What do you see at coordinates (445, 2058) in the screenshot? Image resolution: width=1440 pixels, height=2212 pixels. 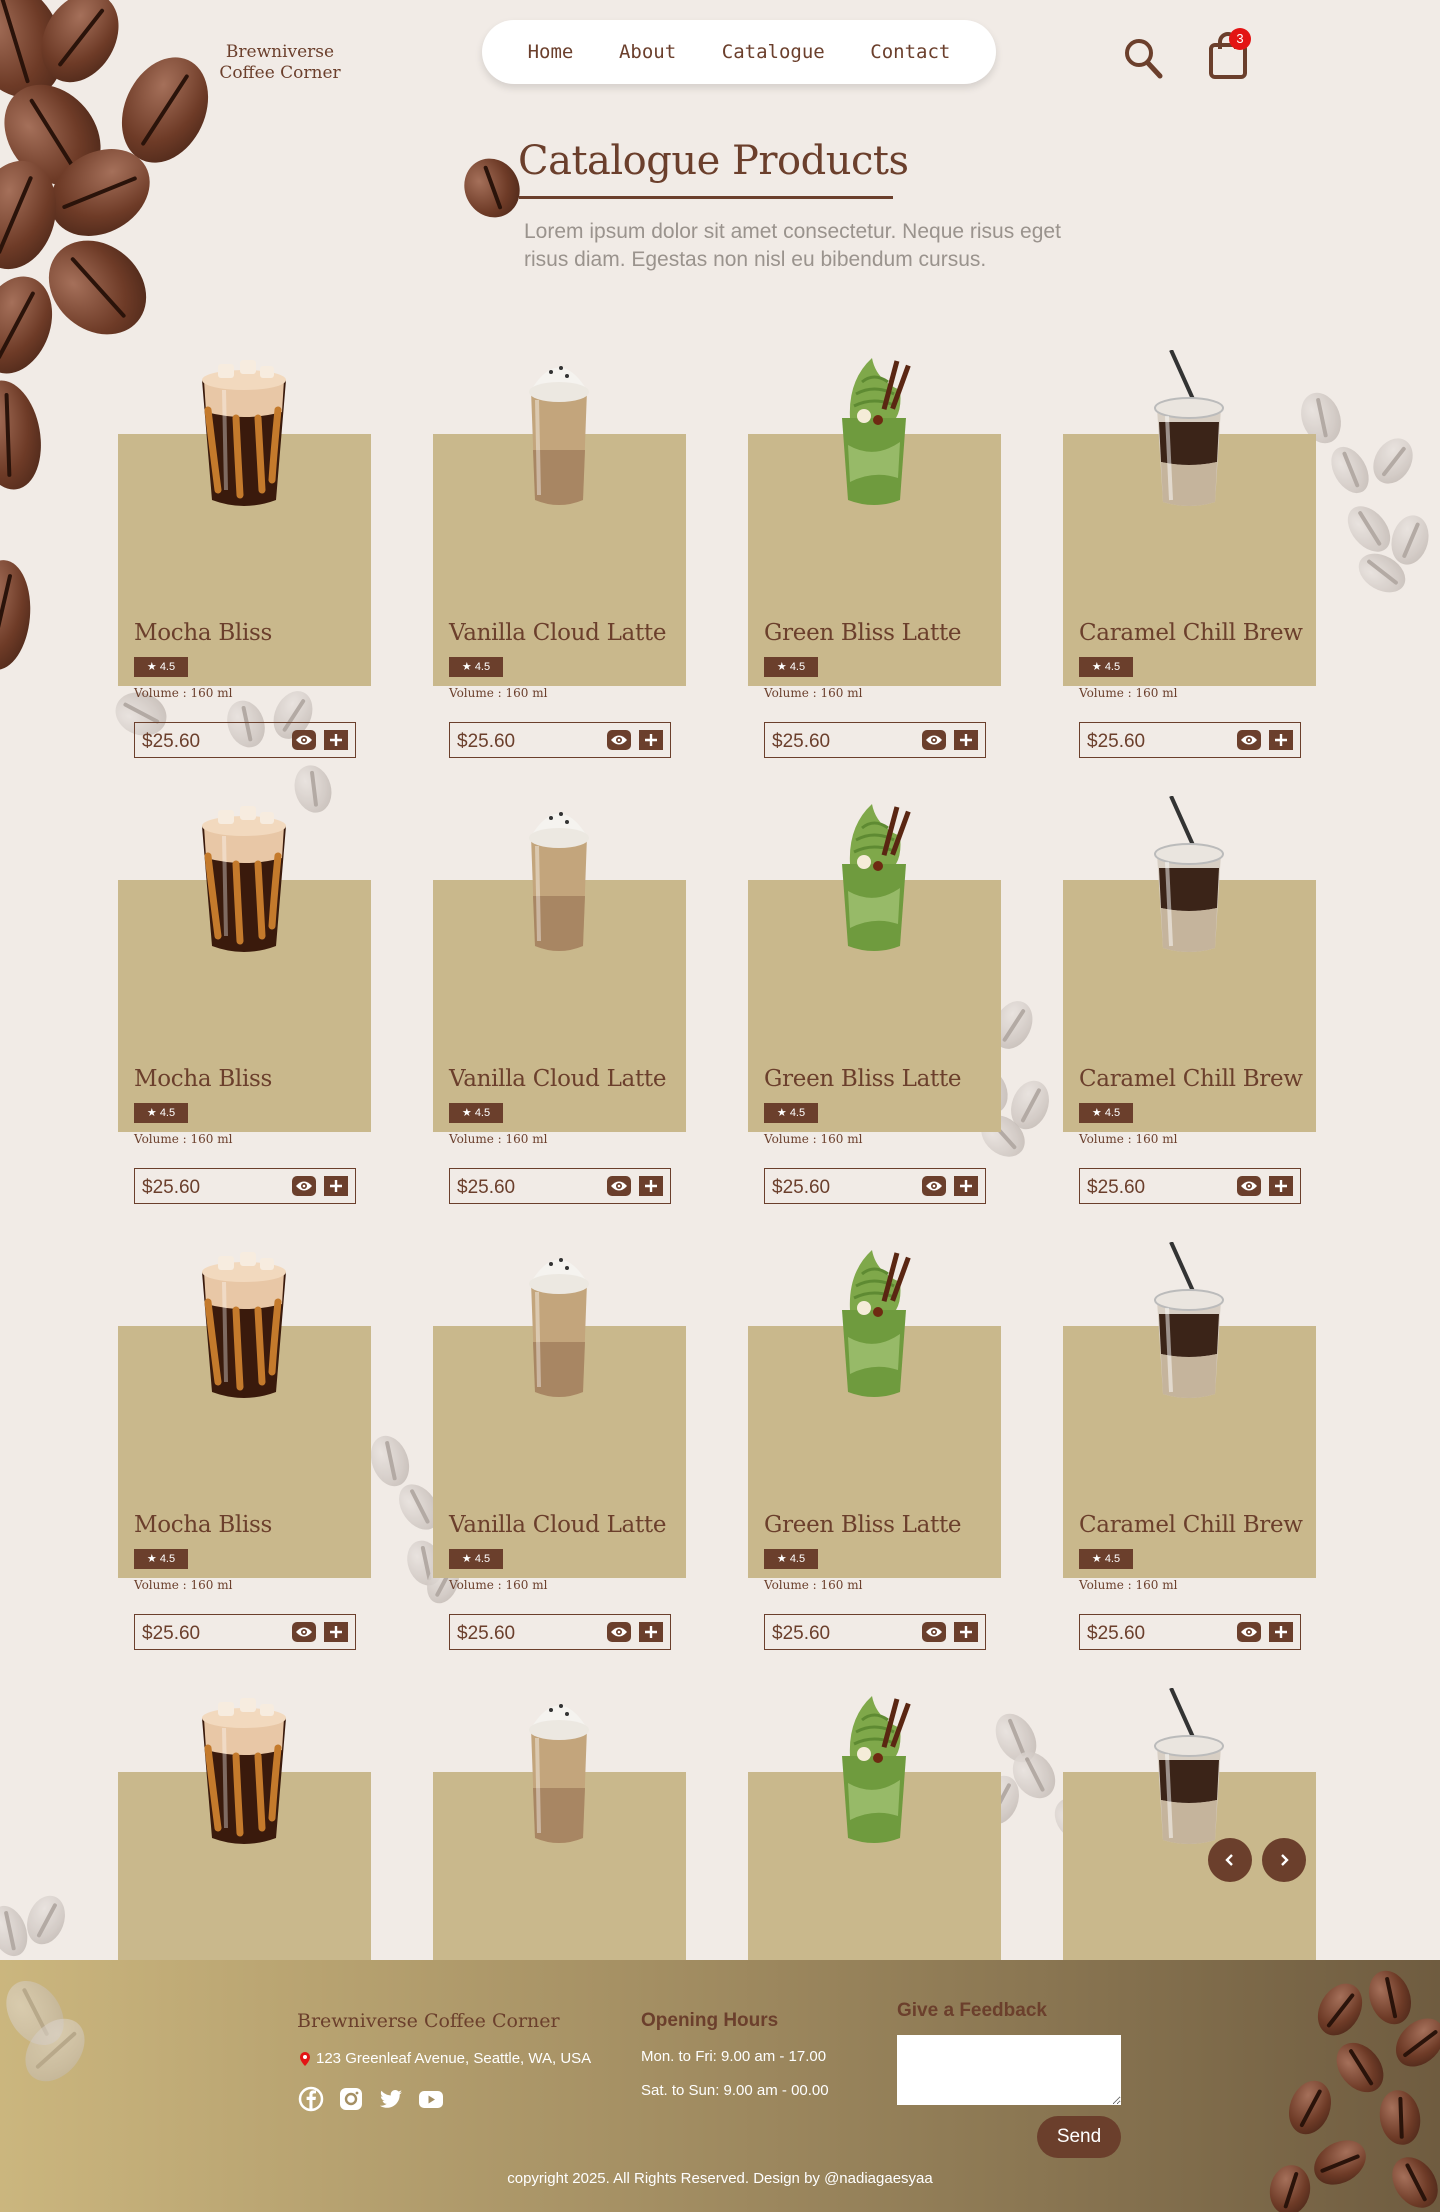 I see `footer-address: 123 Greenleaf Avenue, Seattle, WA, USA` at bounding box center [445, 2058].